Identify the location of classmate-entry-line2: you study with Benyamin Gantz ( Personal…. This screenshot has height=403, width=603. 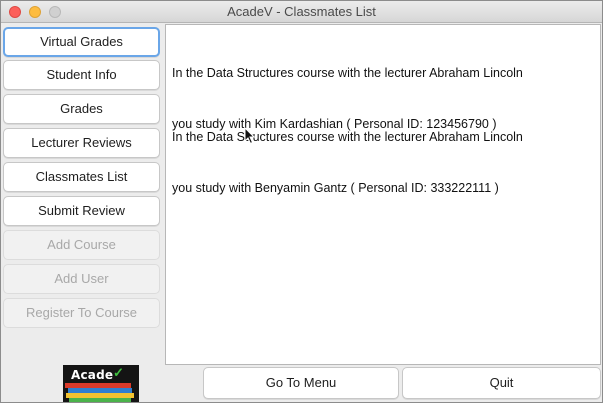
(335, 188).